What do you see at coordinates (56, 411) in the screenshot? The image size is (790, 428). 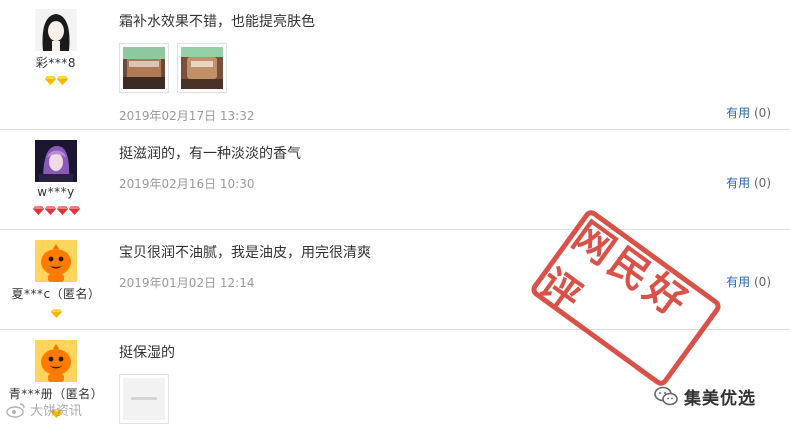 I see `watermark-source-text: 大饼资讯` at bounding box center [56, 411].